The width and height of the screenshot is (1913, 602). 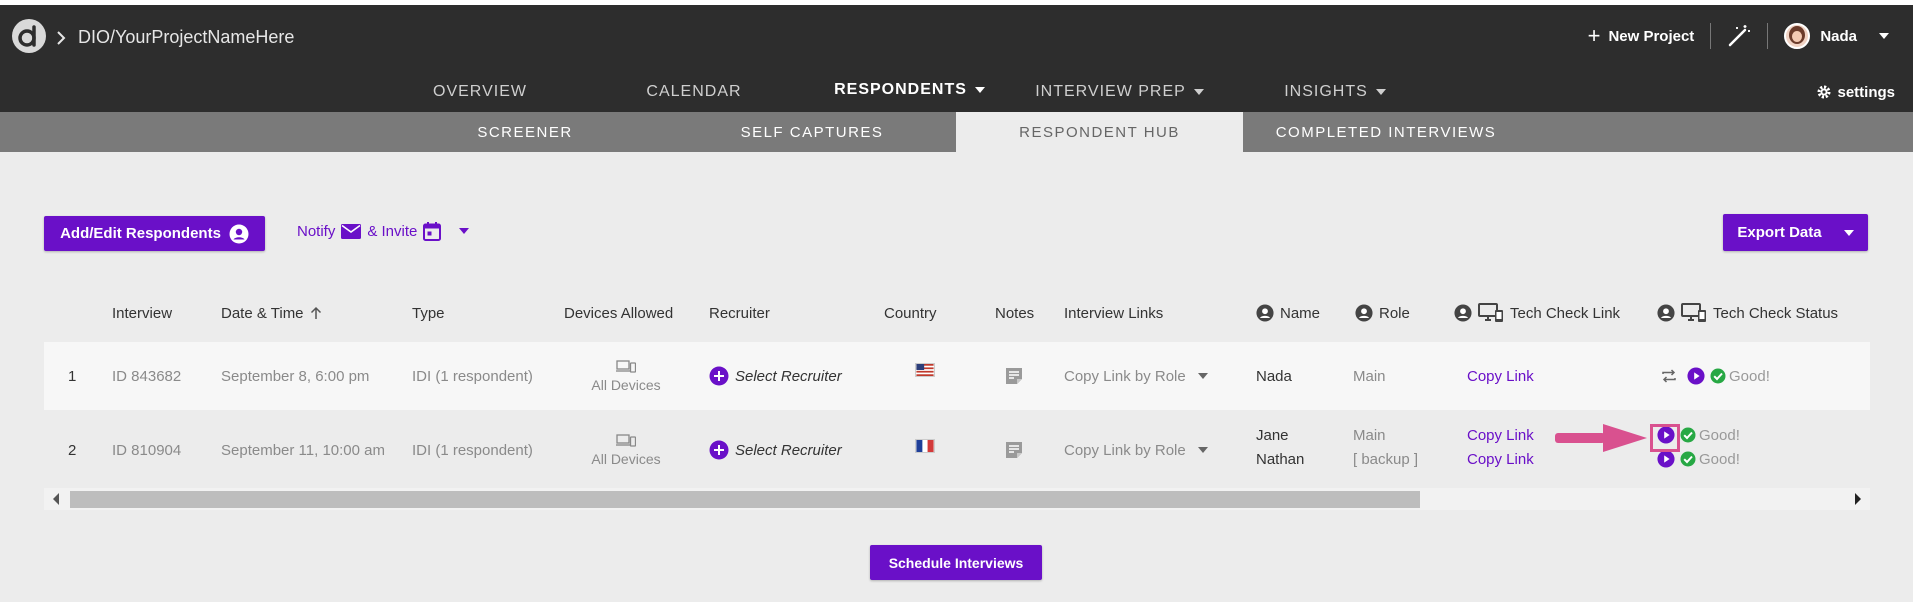 What do you see at coordinates (1288, 313) in the screenshot?
I see `column-header-name: Name` at bounding box center [1288, 313].